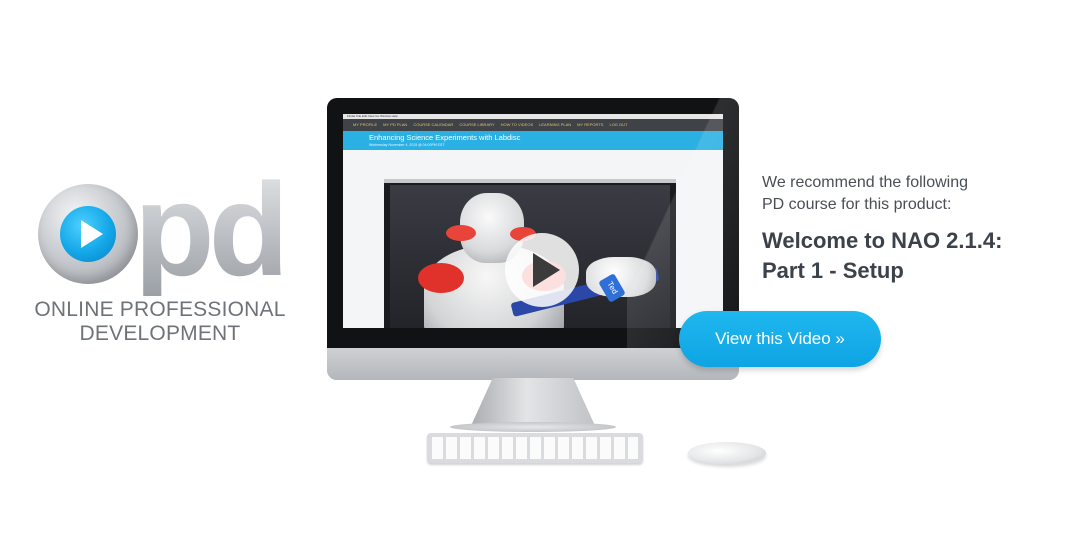  What do you see at coordinates (407, 145) in the screenshot?
I see `screen-course-date: Wednesday November 4, 2015 @ 04:00PM EST` at bounding box center [407, 145].